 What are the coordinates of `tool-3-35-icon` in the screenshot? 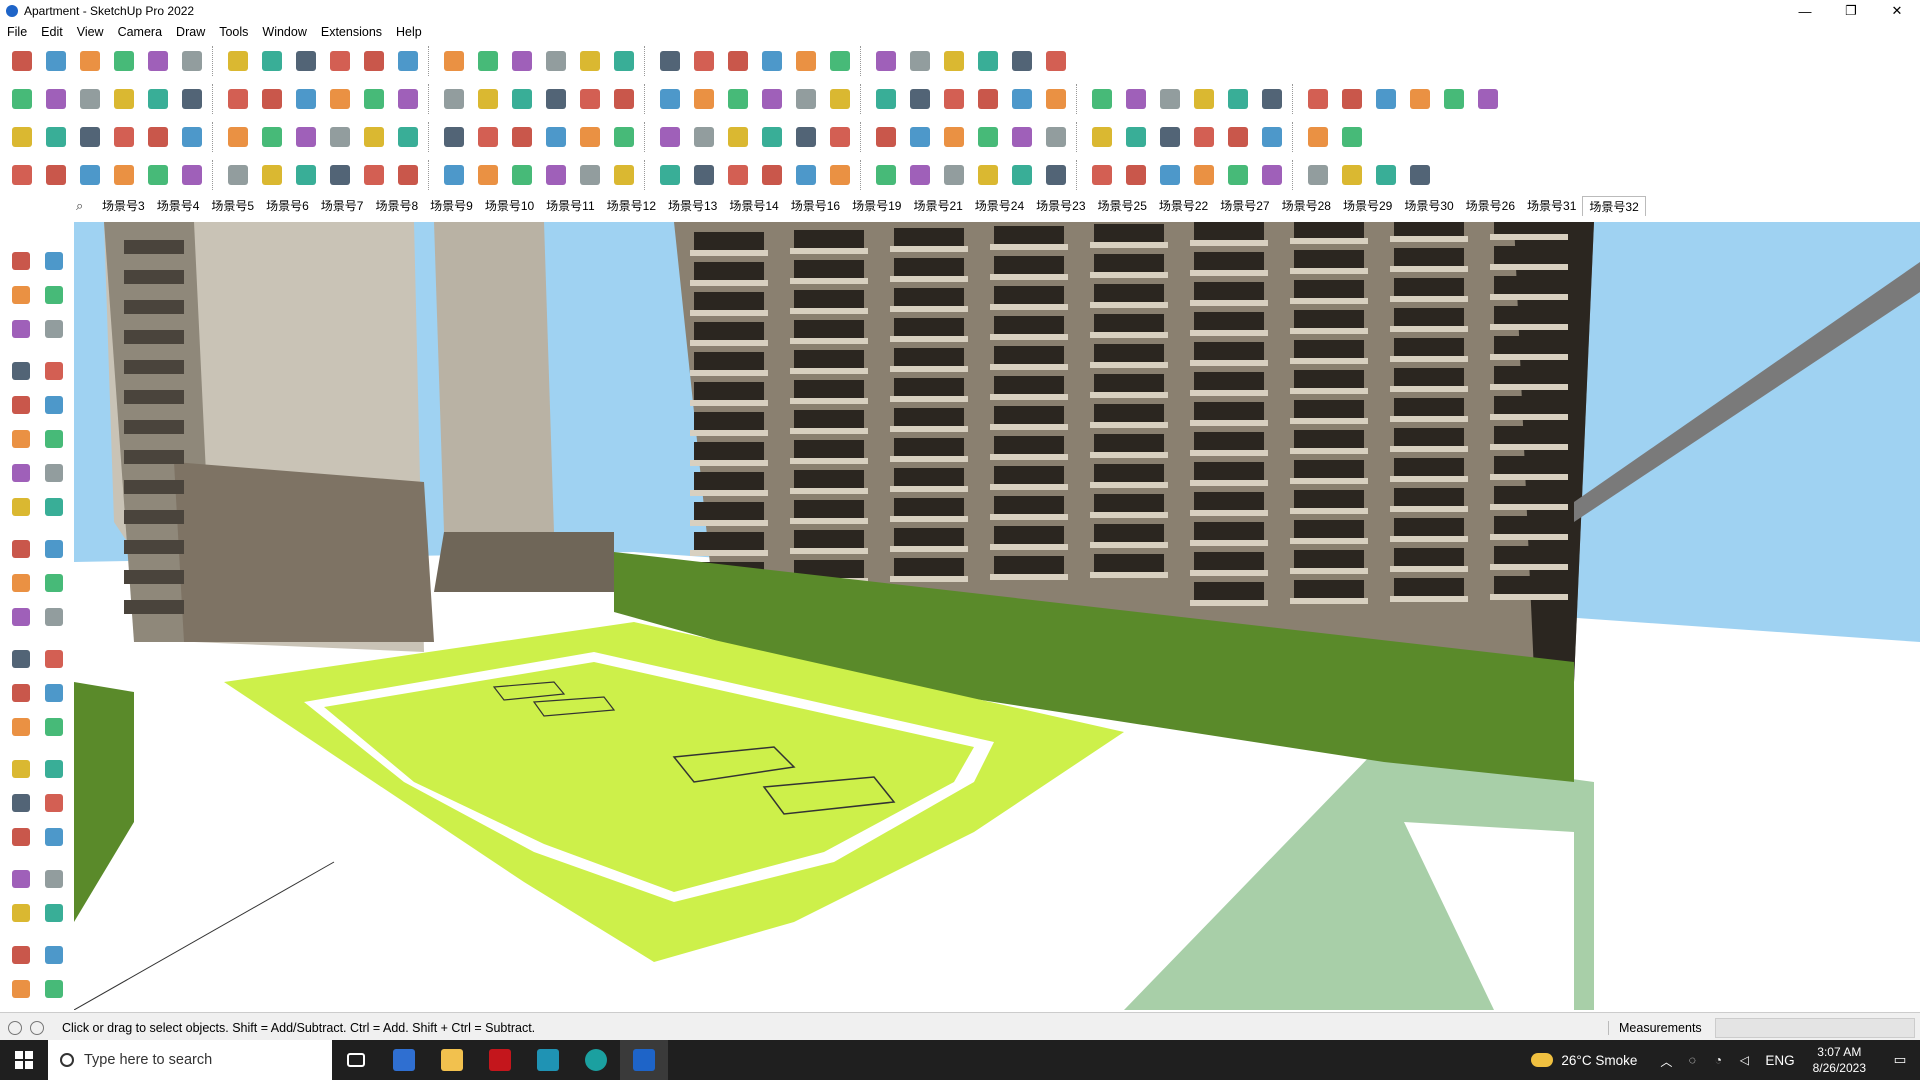 It's located at (1238, 137).